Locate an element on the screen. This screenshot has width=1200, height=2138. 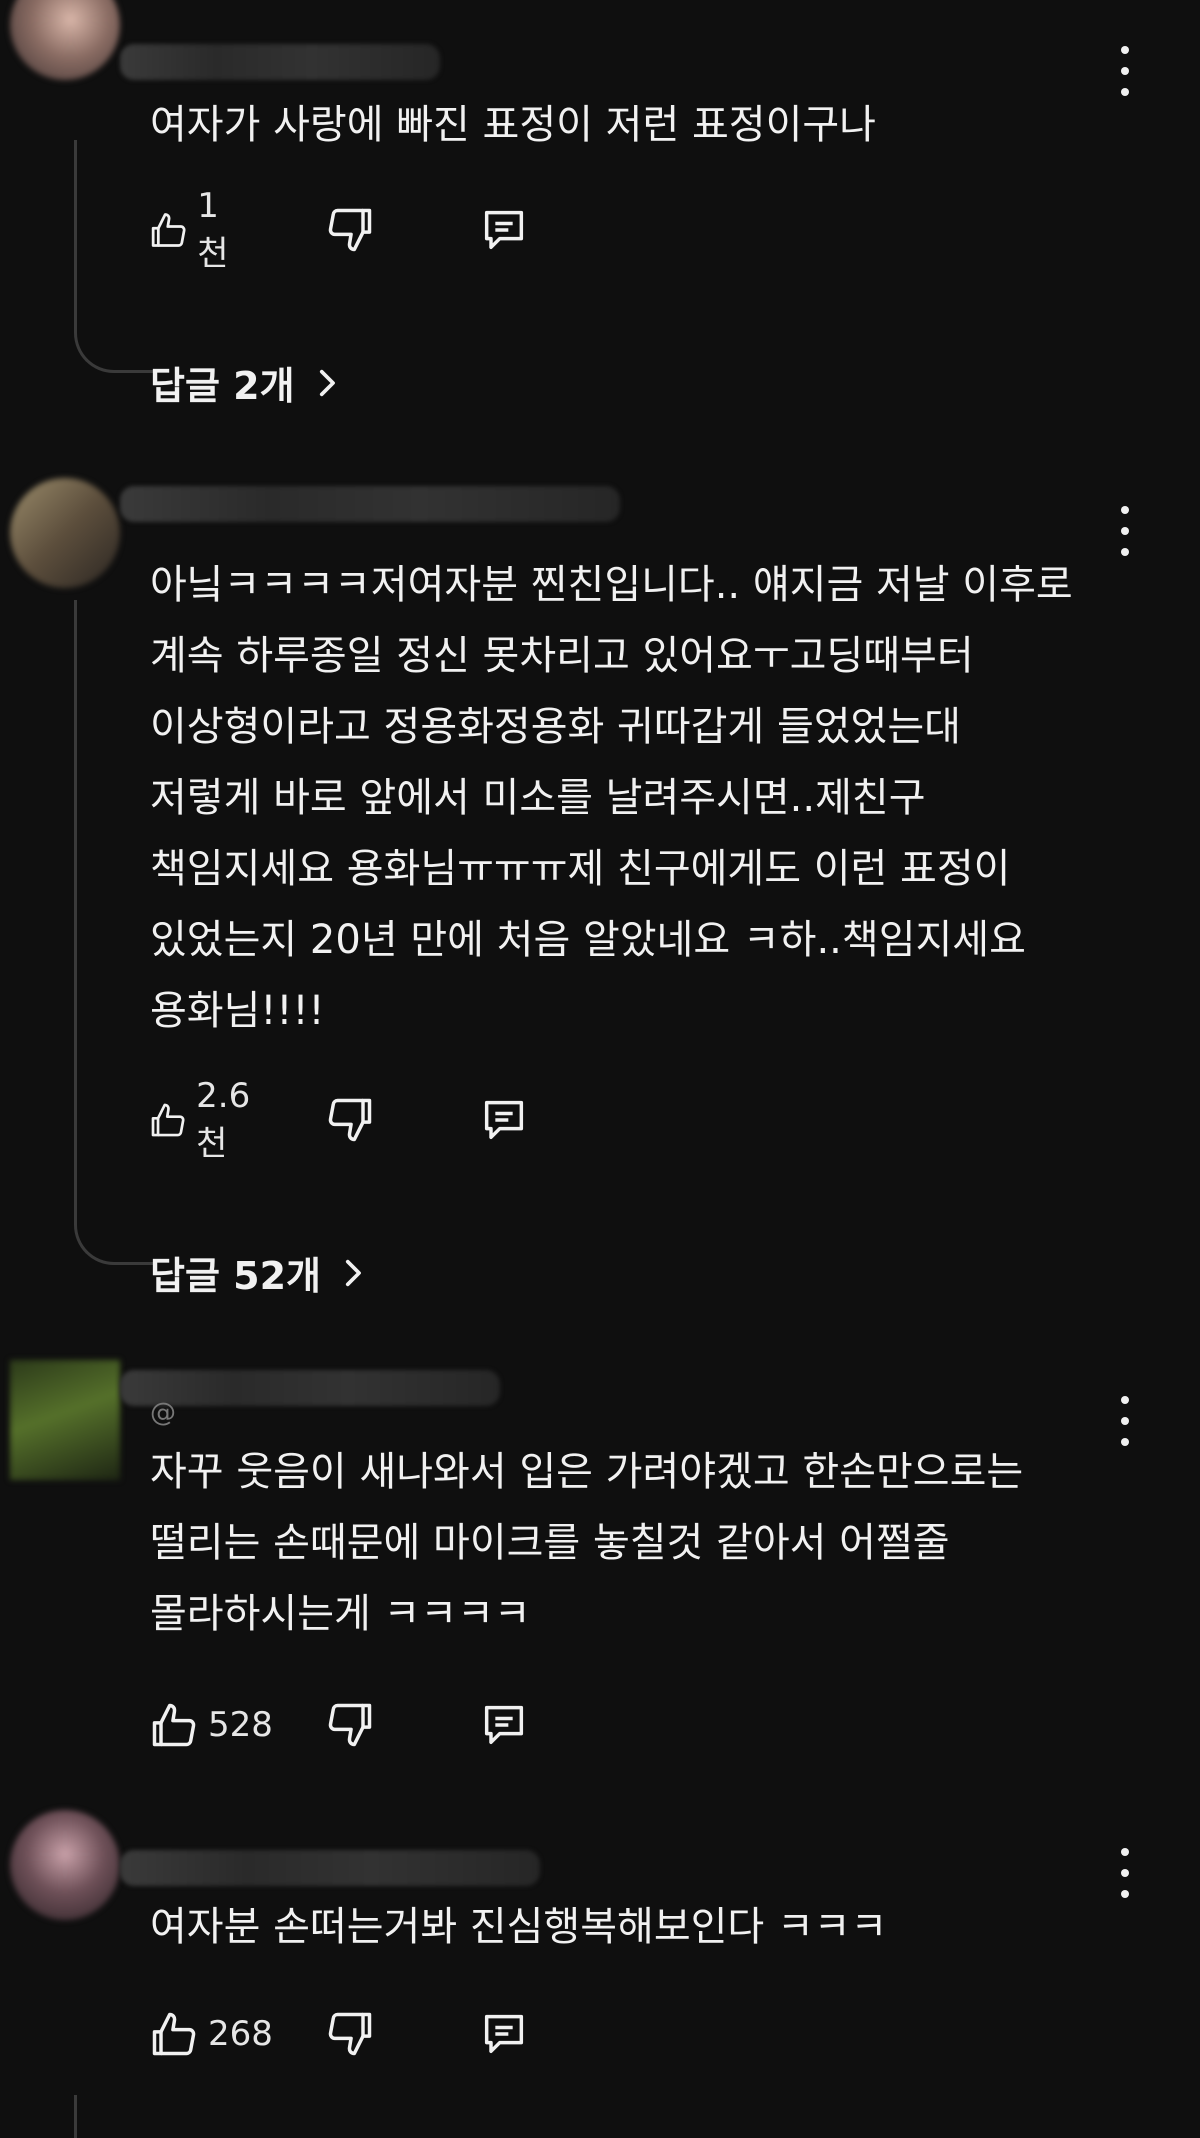
replies-label: 답글 2개 is located at coordinates (222, 386).